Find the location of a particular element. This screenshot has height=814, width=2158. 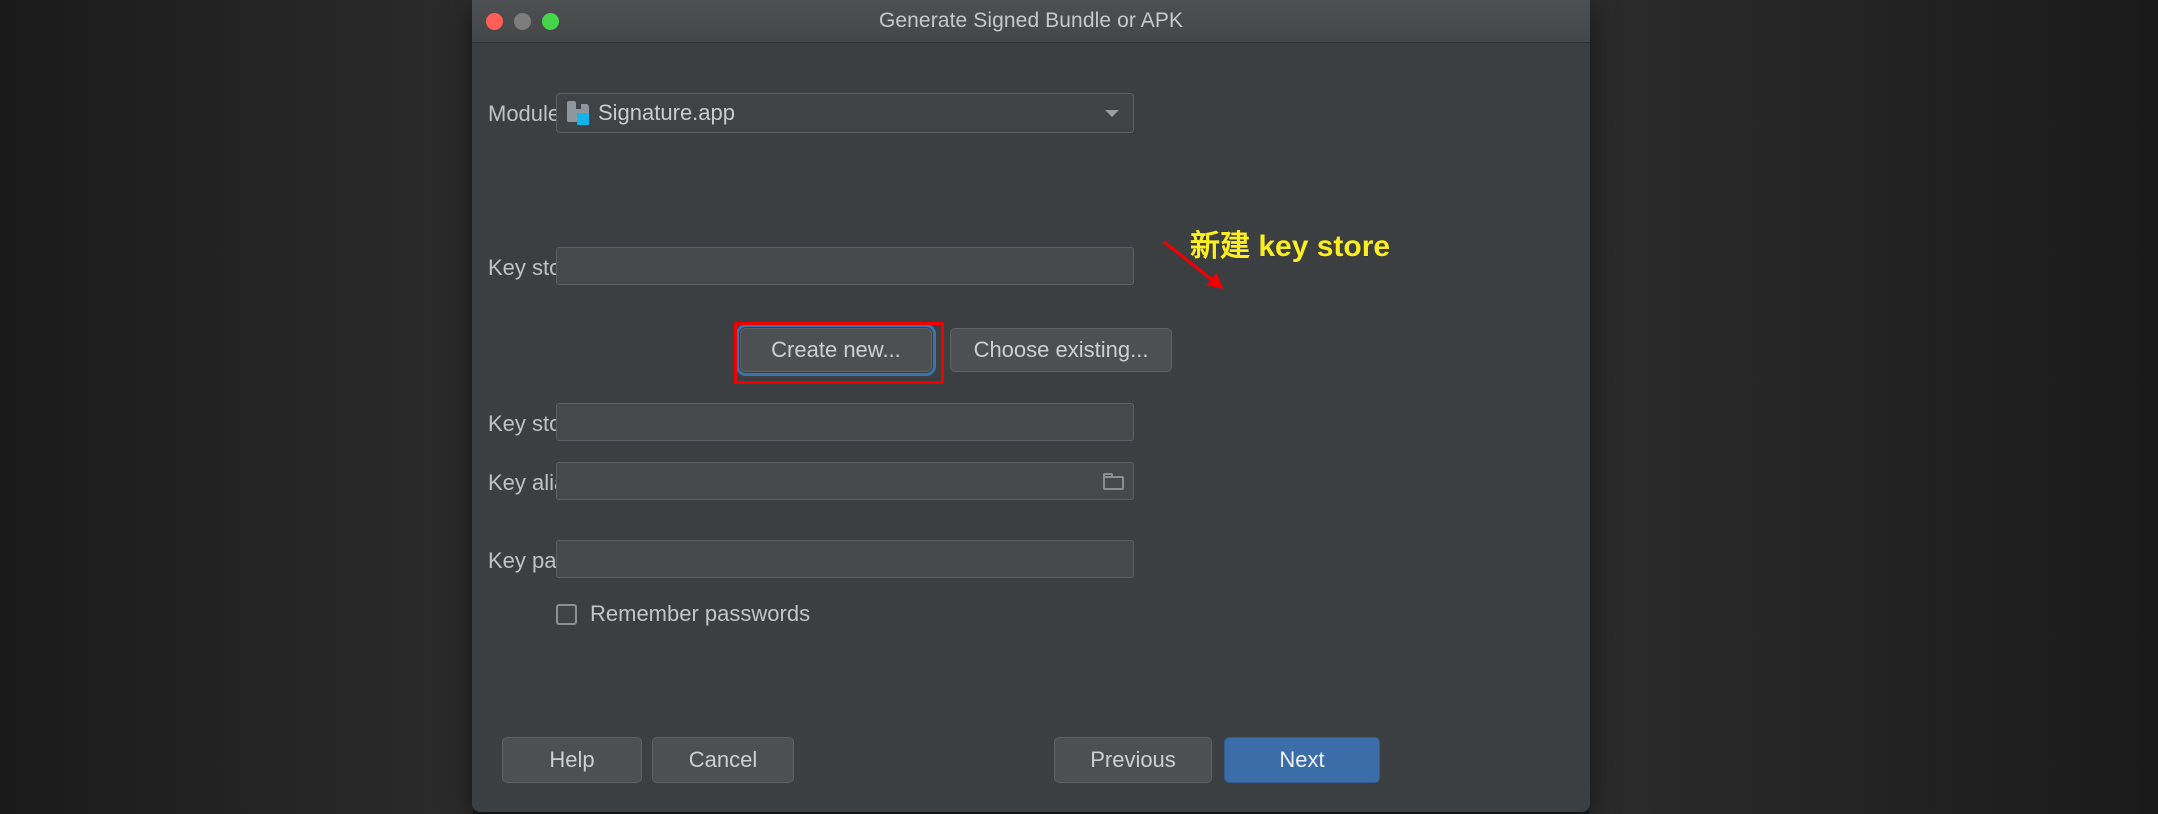

key-store-path-input is located at coordinates (845, 266).